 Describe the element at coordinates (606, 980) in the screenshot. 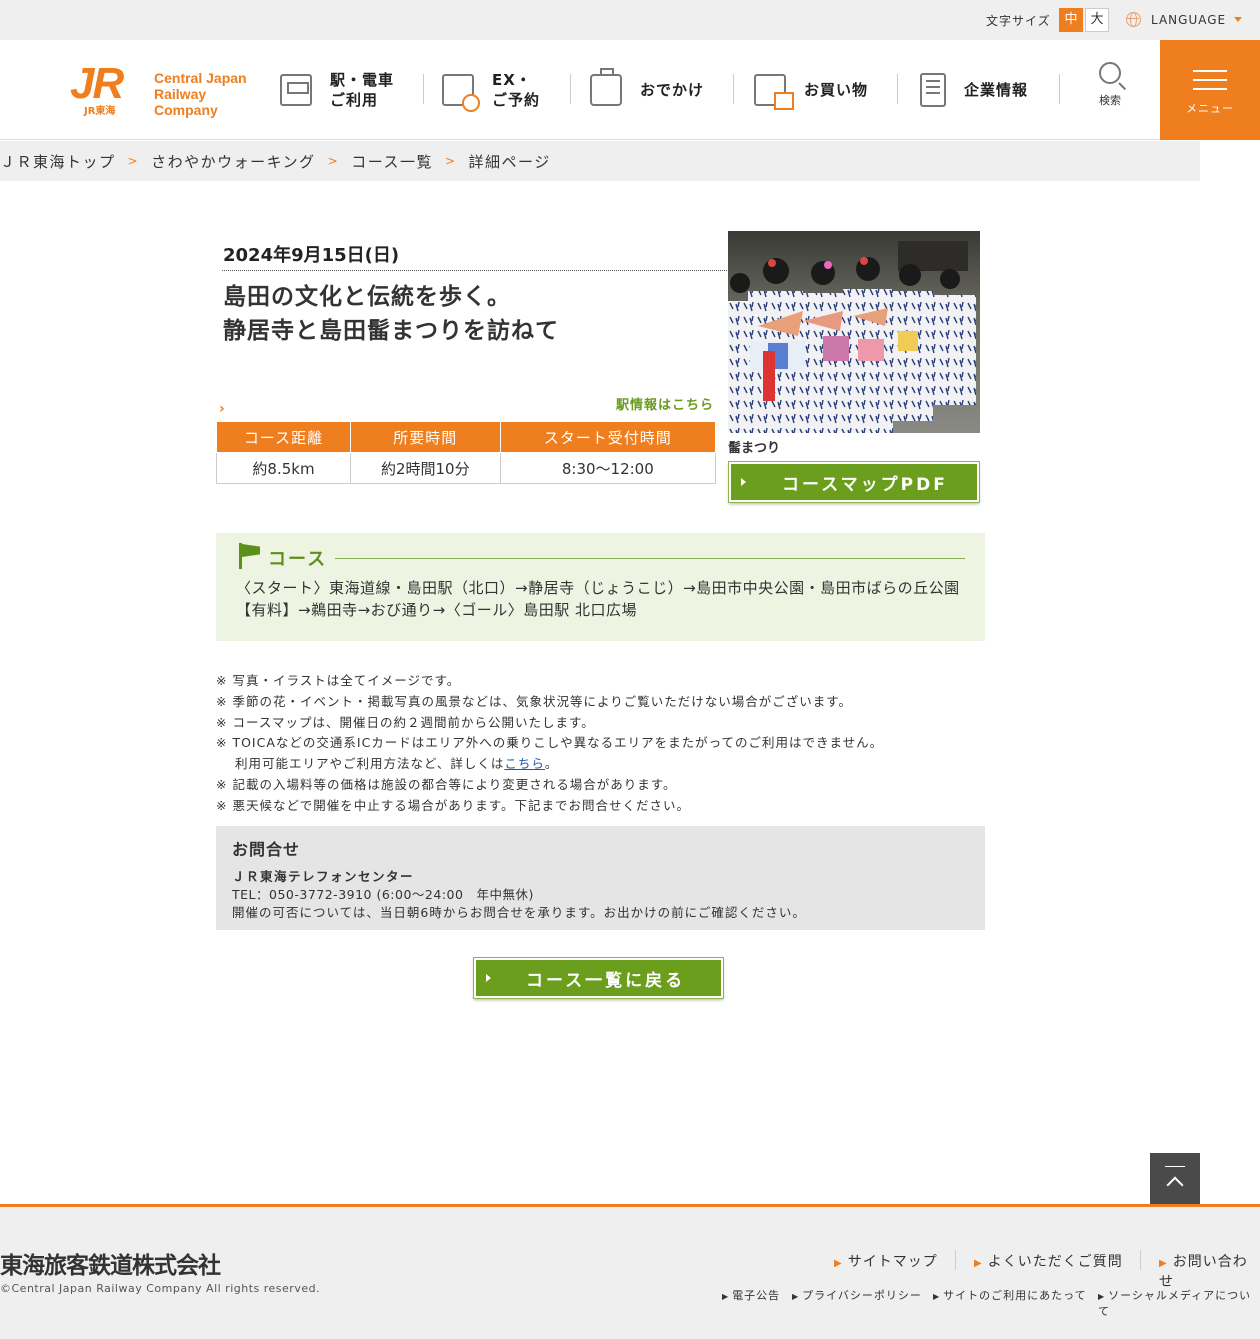

I see `back-button-label: コース一覧に戻る` at that location.